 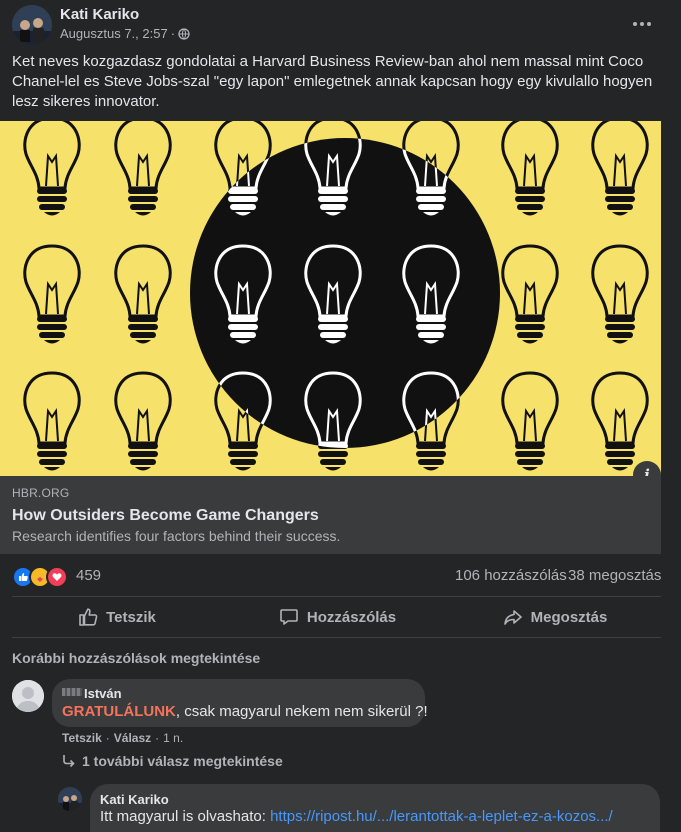 I want to click on comment-label: Hozzászólás, so click(x=351, y=617).